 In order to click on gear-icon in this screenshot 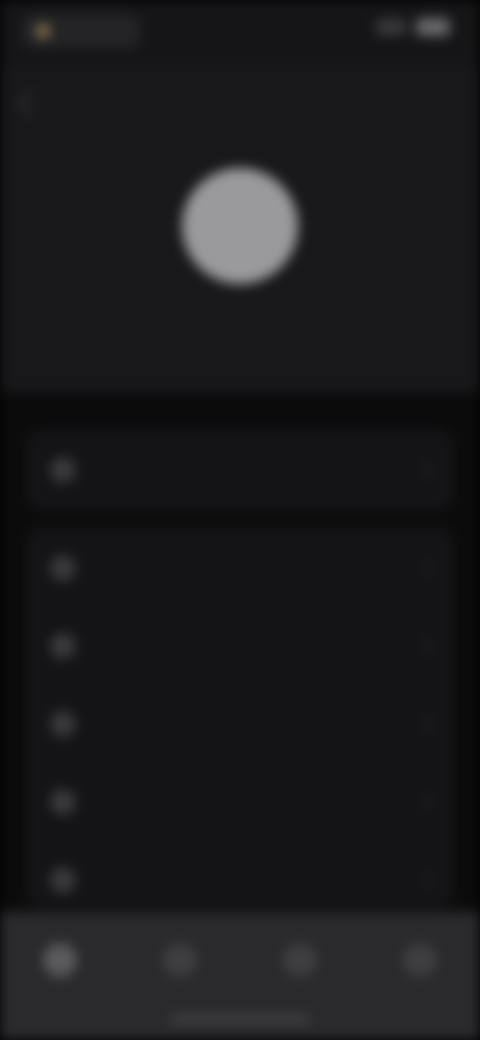, I will do `click(63, 568)`.